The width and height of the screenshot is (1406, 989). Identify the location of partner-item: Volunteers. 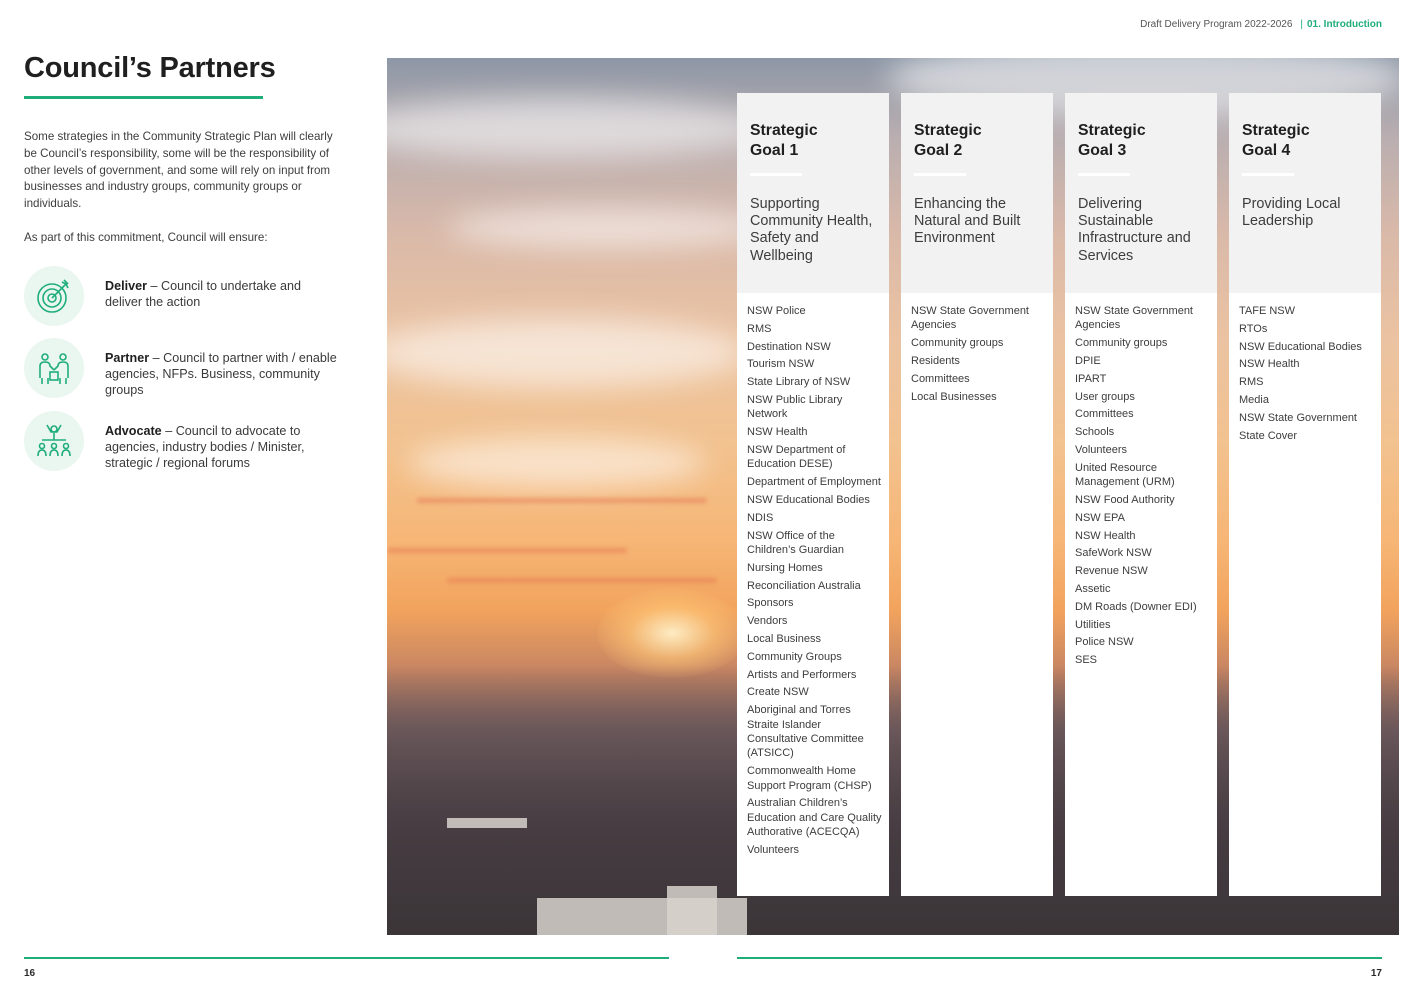
(773, 849).